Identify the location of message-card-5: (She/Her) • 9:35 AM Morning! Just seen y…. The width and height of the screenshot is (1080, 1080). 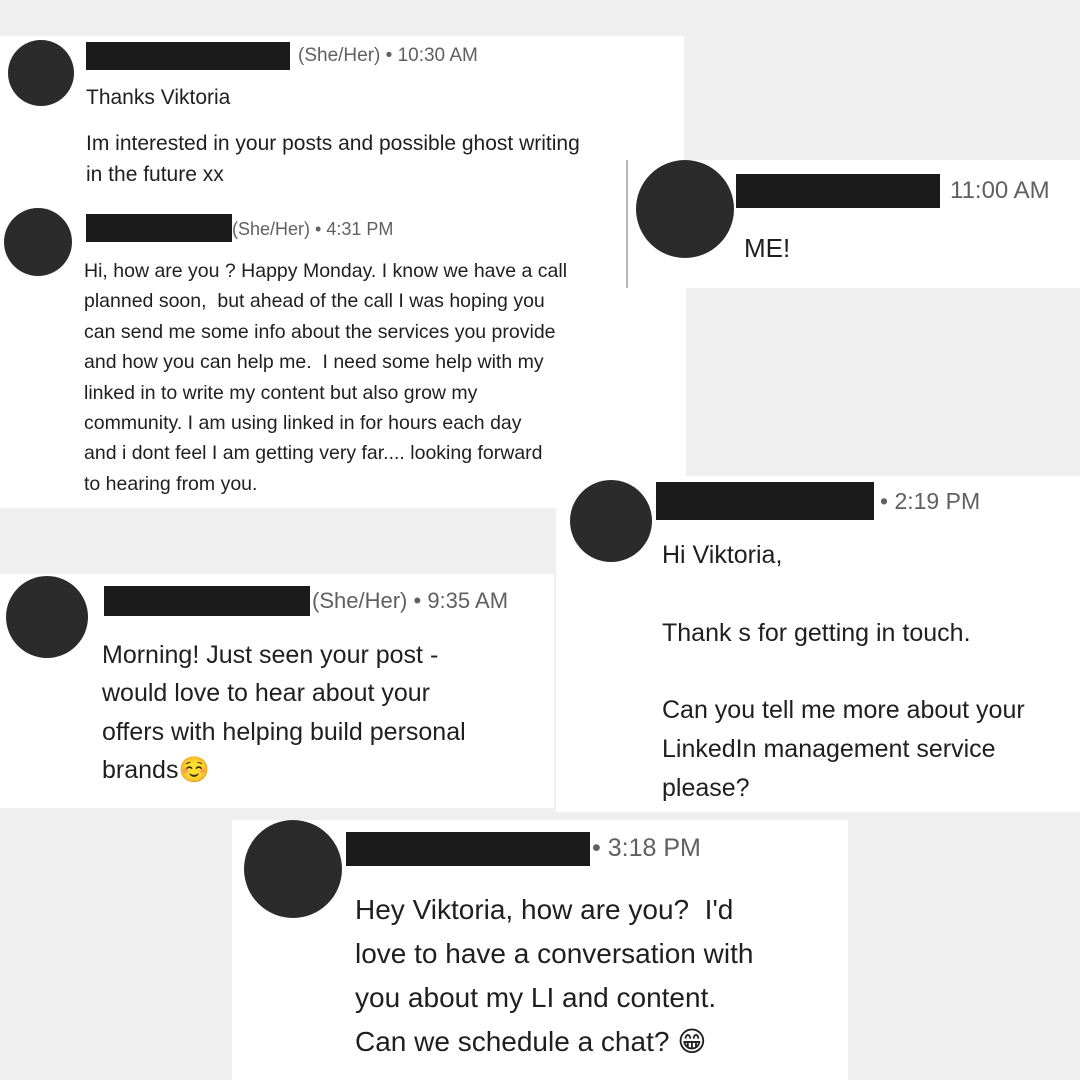
(277, 691).